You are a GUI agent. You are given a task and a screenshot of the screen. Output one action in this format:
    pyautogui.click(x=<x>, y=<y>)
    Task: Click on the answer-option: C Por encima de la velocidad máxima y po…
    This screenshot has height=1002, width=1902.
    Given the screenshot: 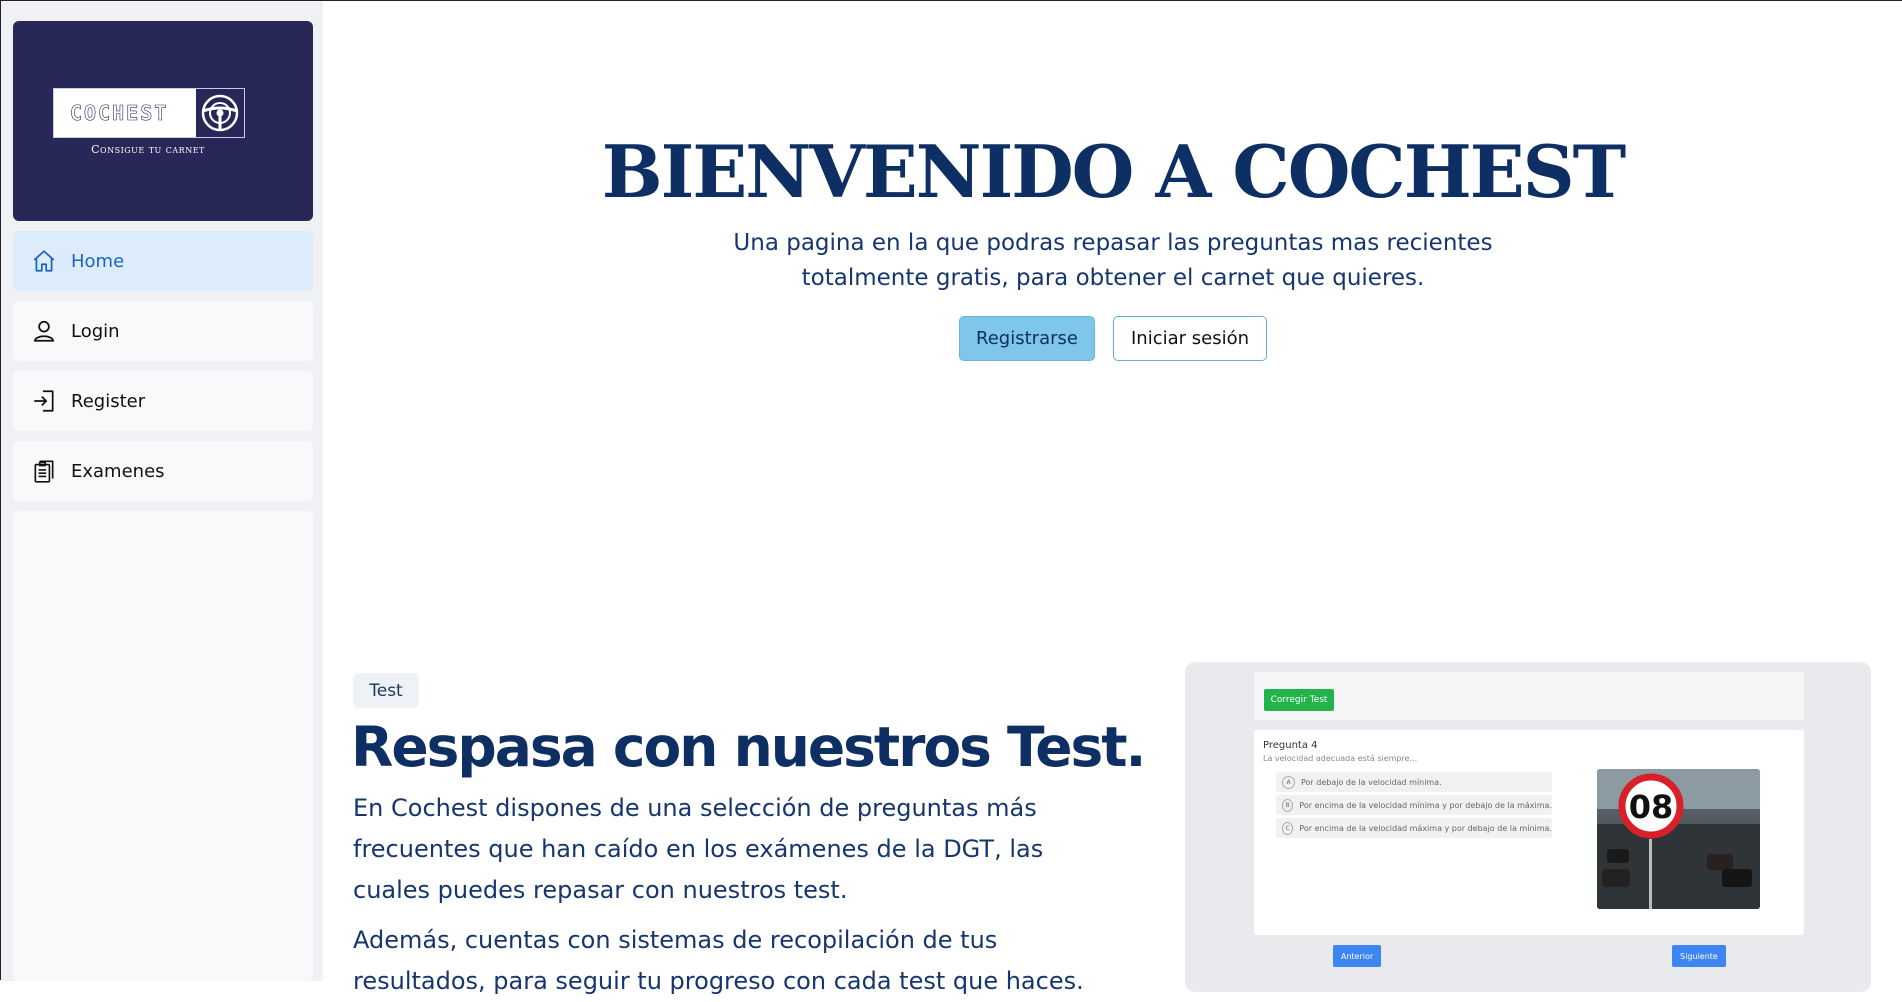 What is the action you would take?
    pyautogui.click(x=1414, y=828)
    